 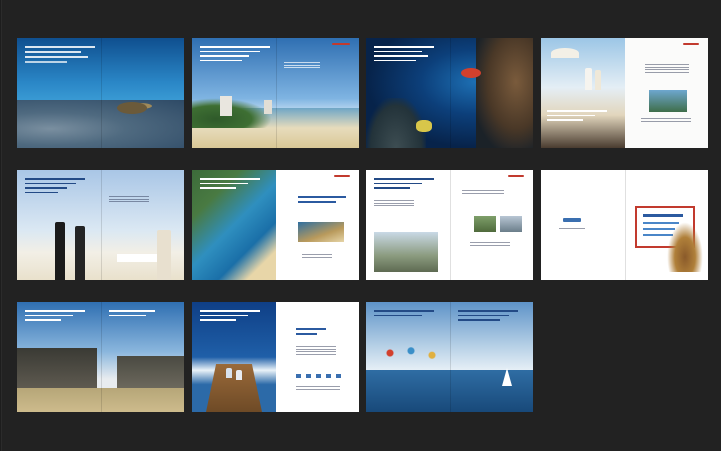 I want to click on building-right, so click(x=150, y=373).